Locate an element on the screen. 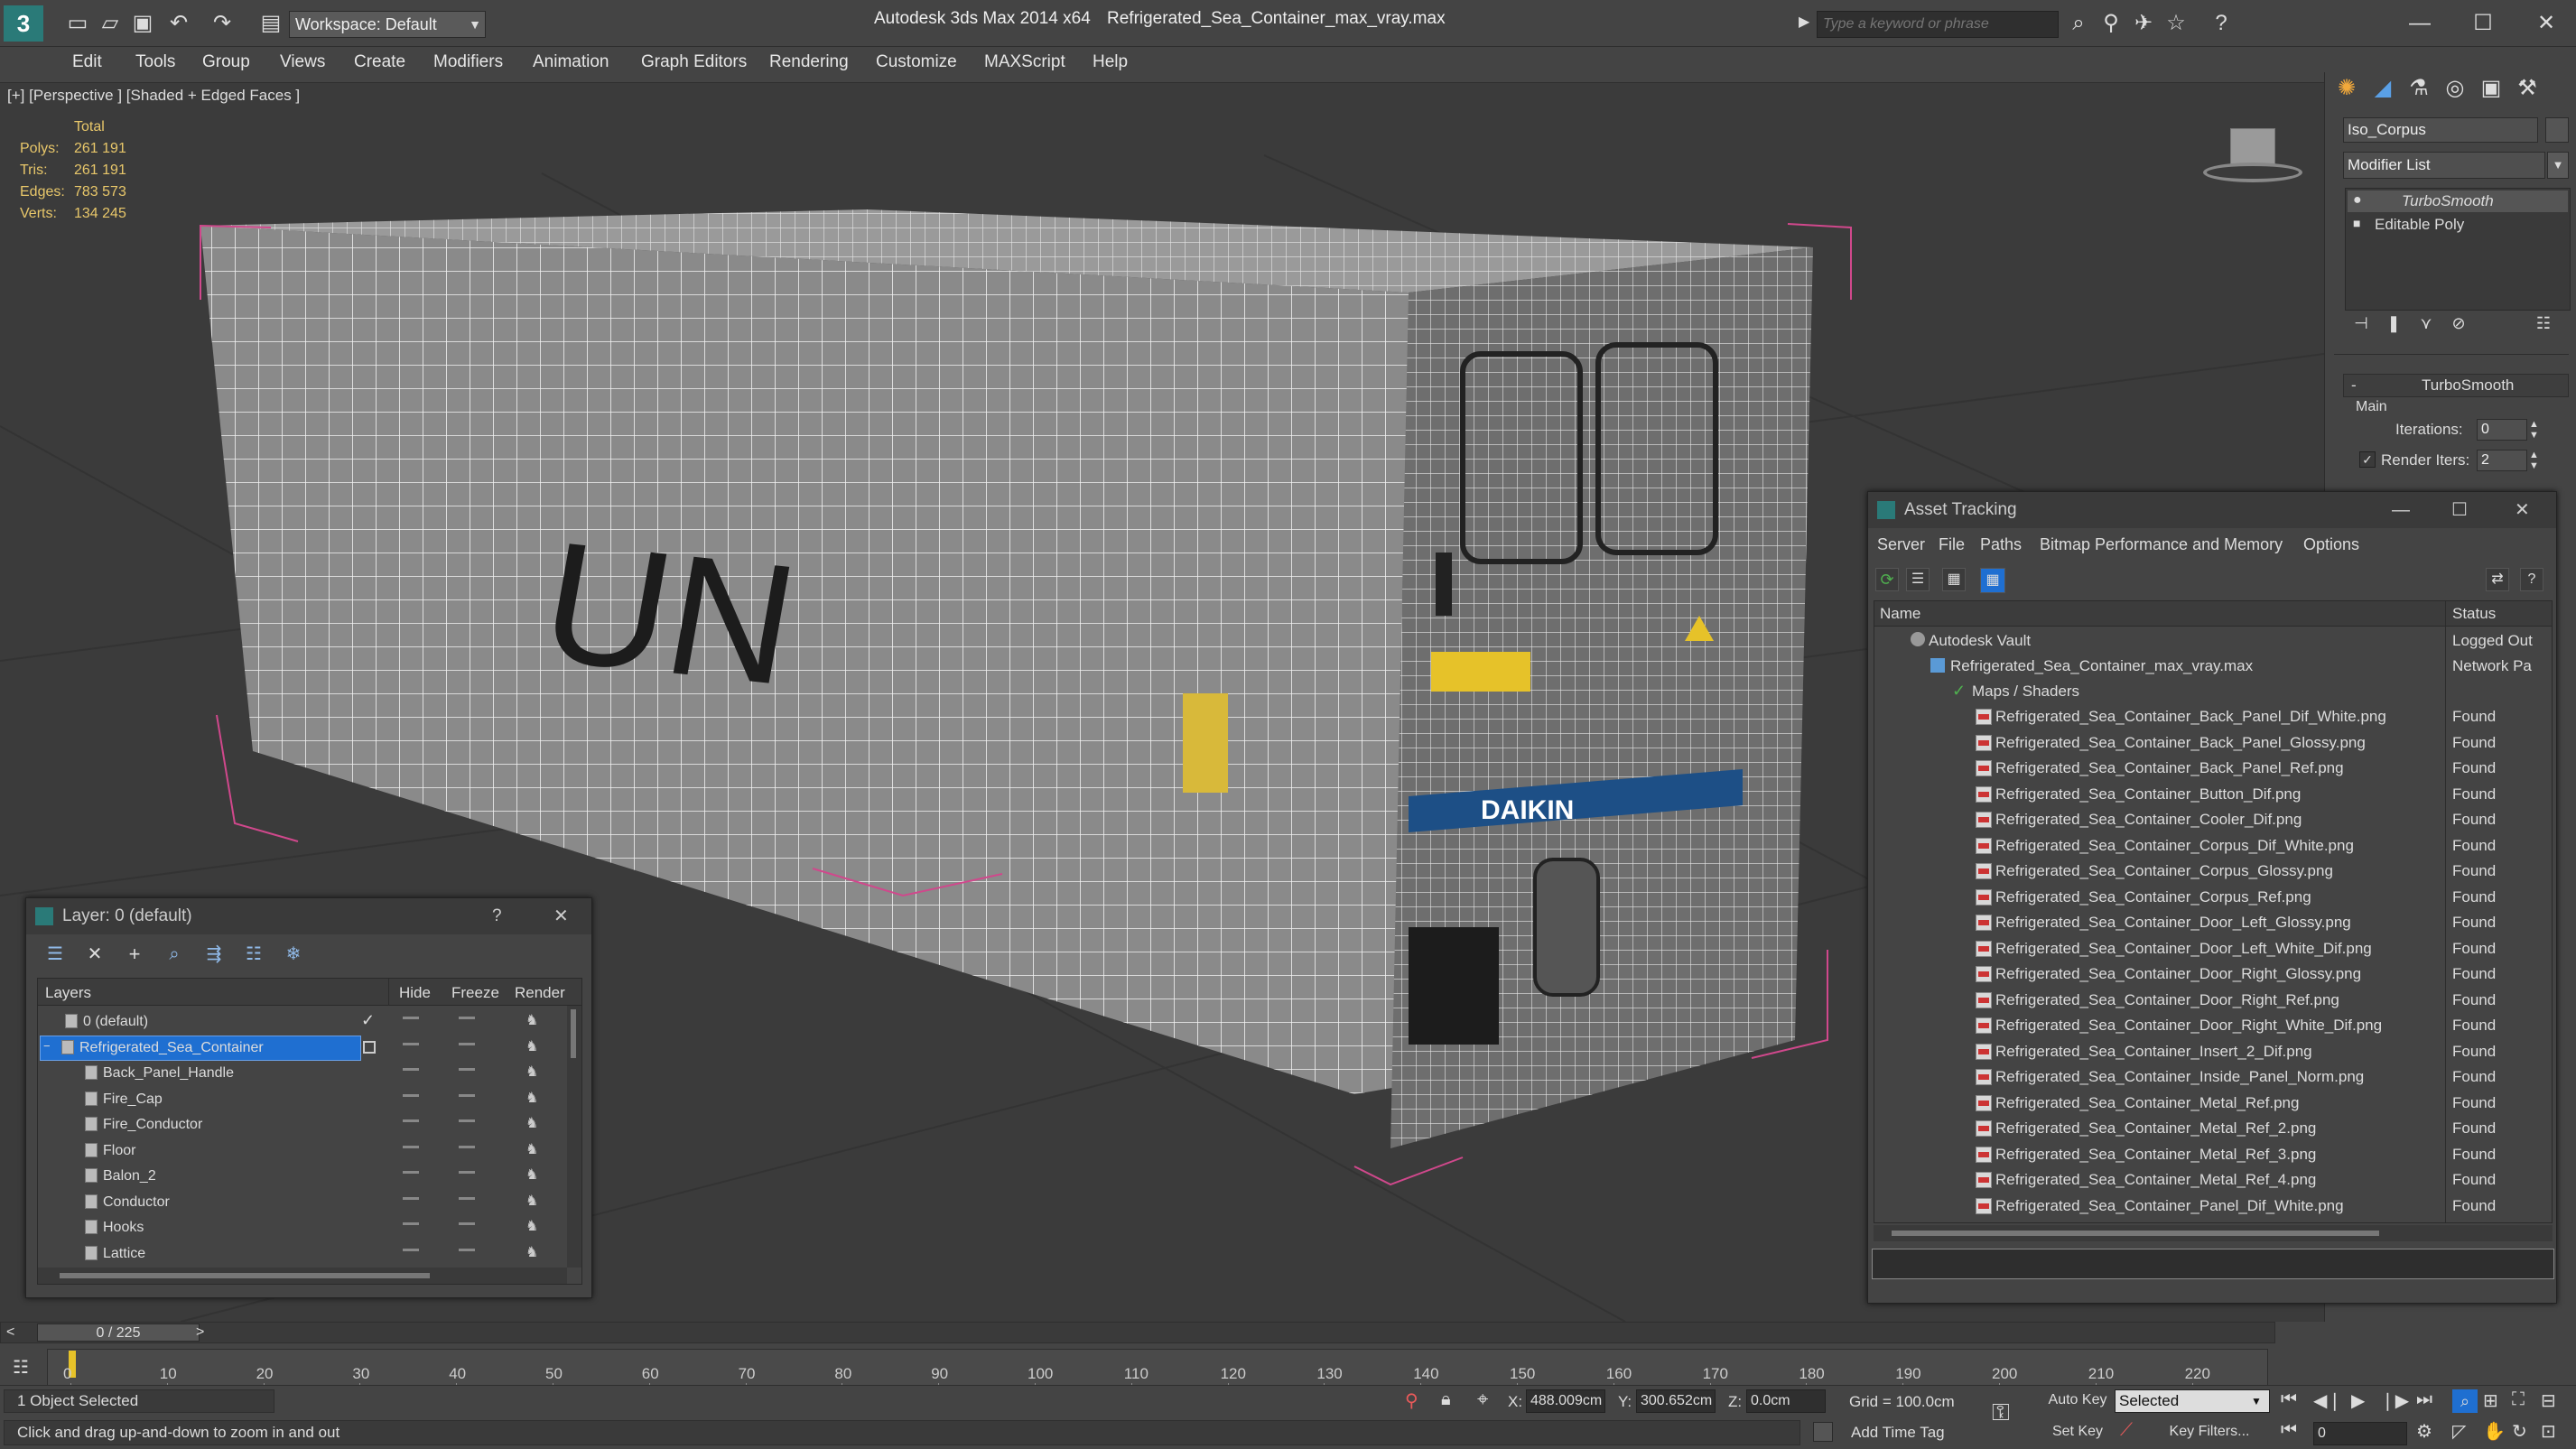  search-input is located at coordinates (1938, 24).